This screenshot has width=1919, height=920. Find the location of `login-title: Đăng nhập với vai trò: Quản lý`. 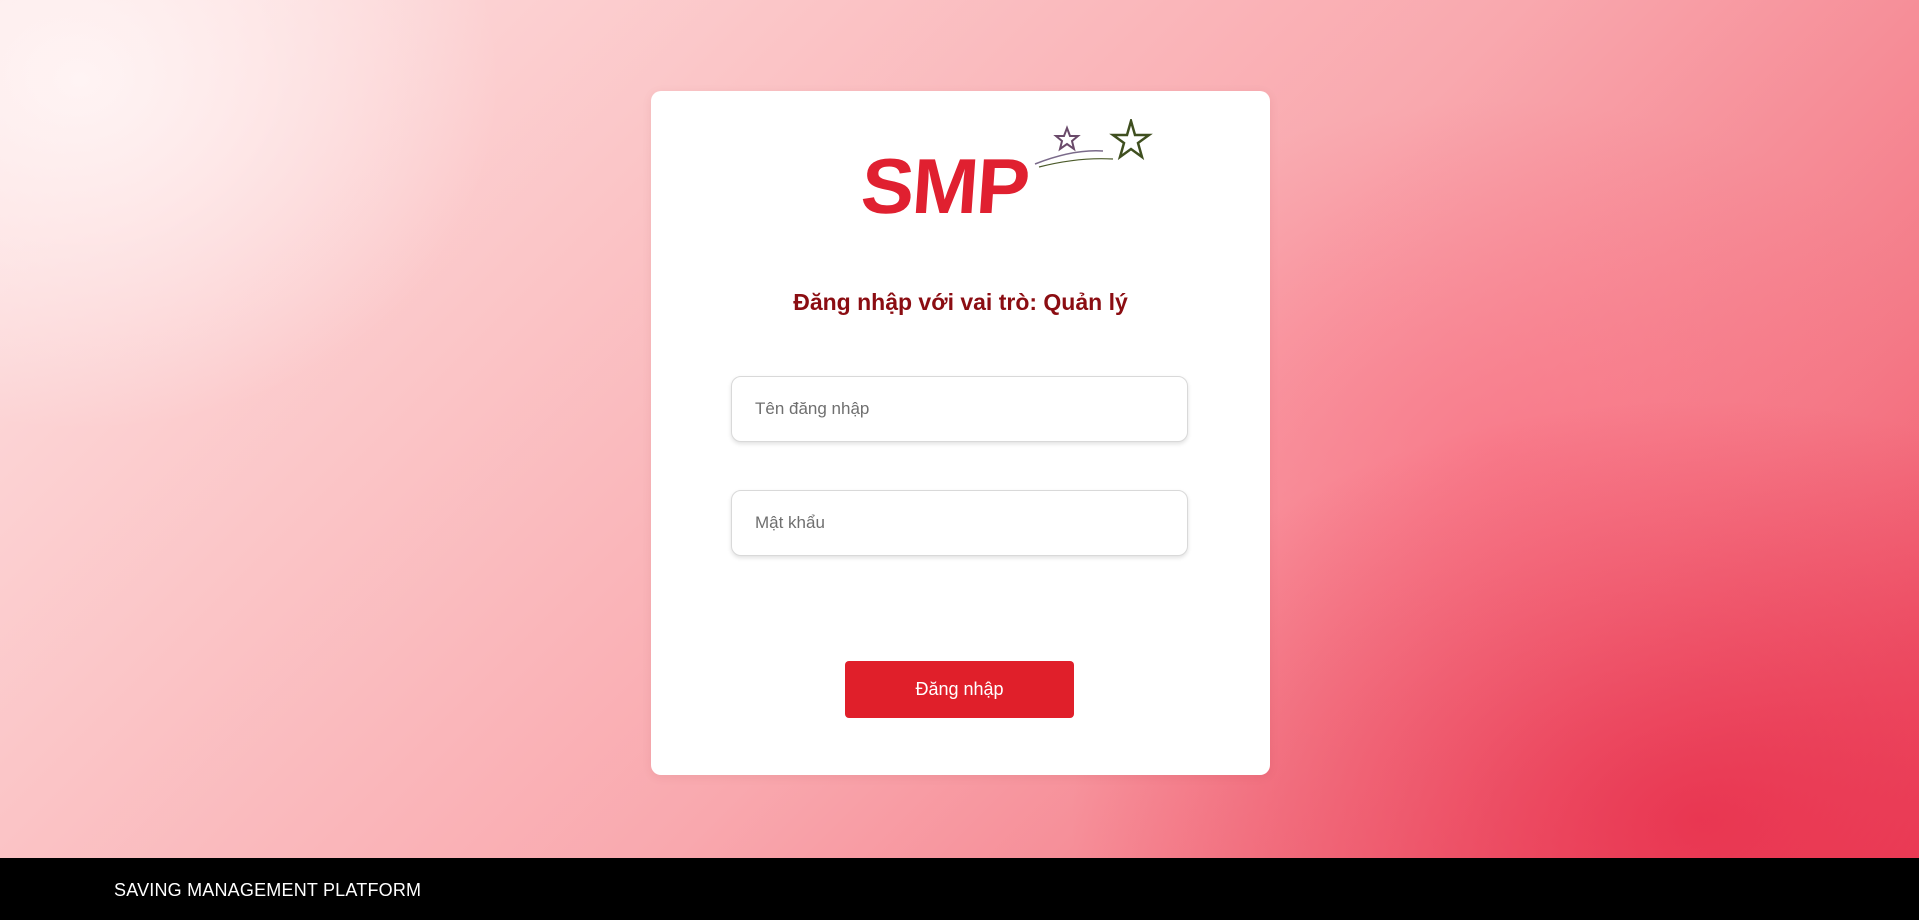

login-title: Đăng nhập với vai trò: Quản lý is located at coordinates (960, 302).